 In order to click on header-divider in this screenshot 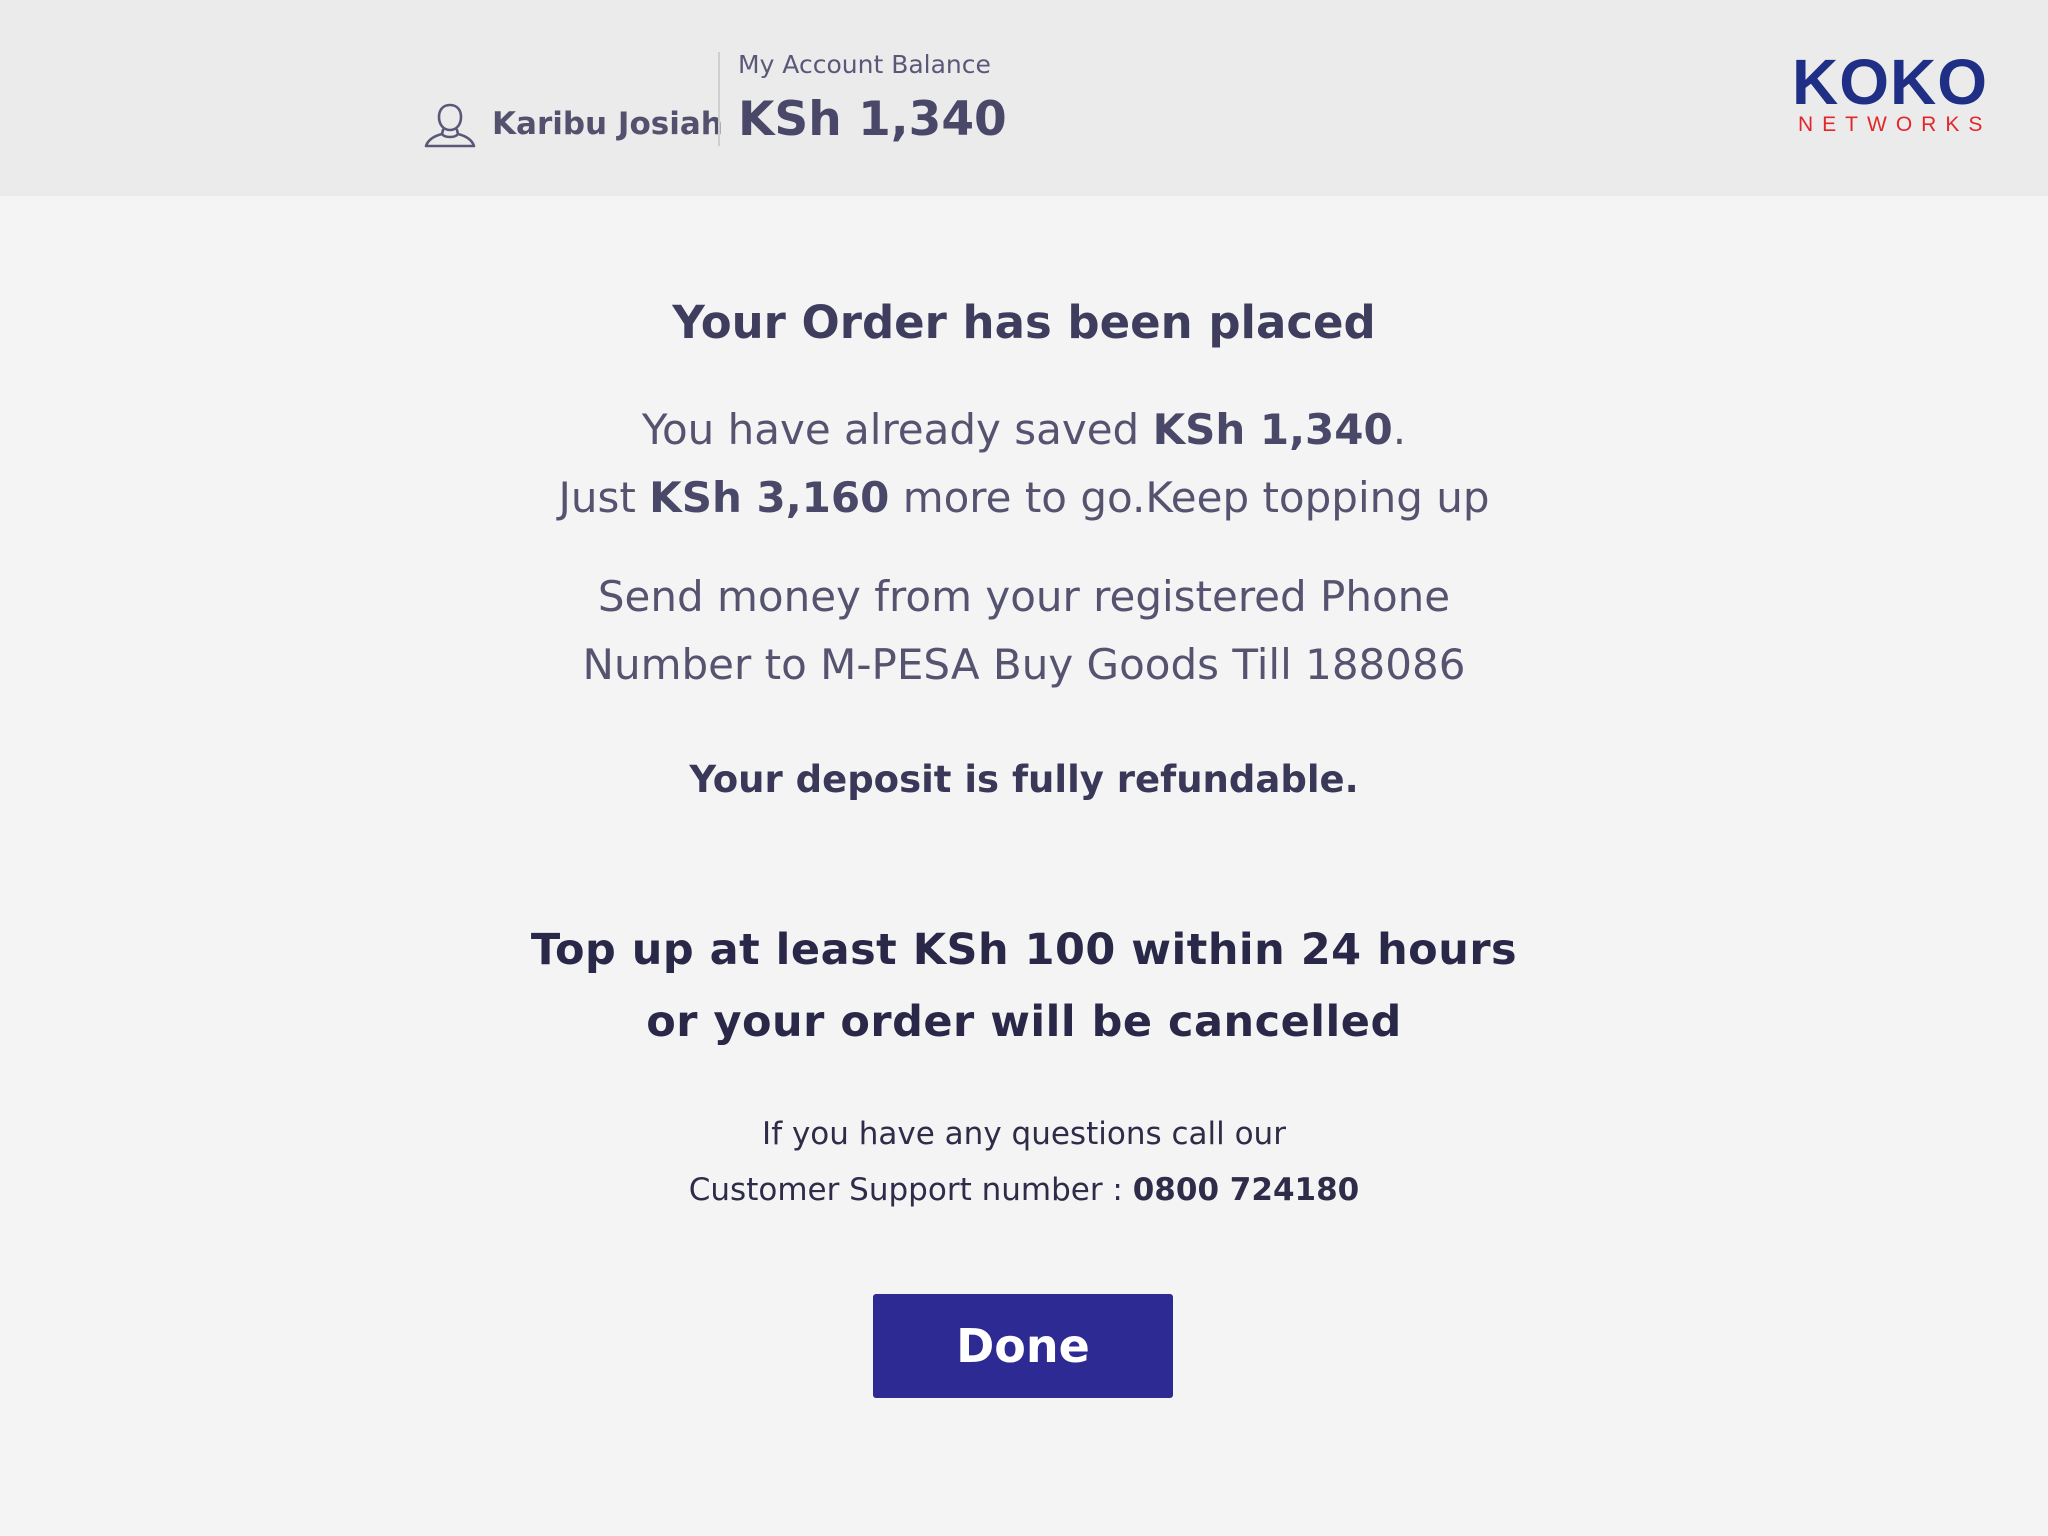, I will do `click(719, 99)`.